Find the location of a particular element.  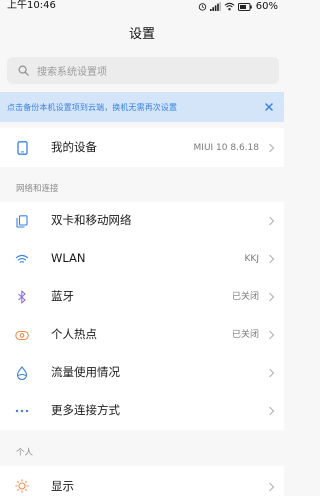

search-placeholder: 搜索系统设置项 is located at coordinates (72, 72).